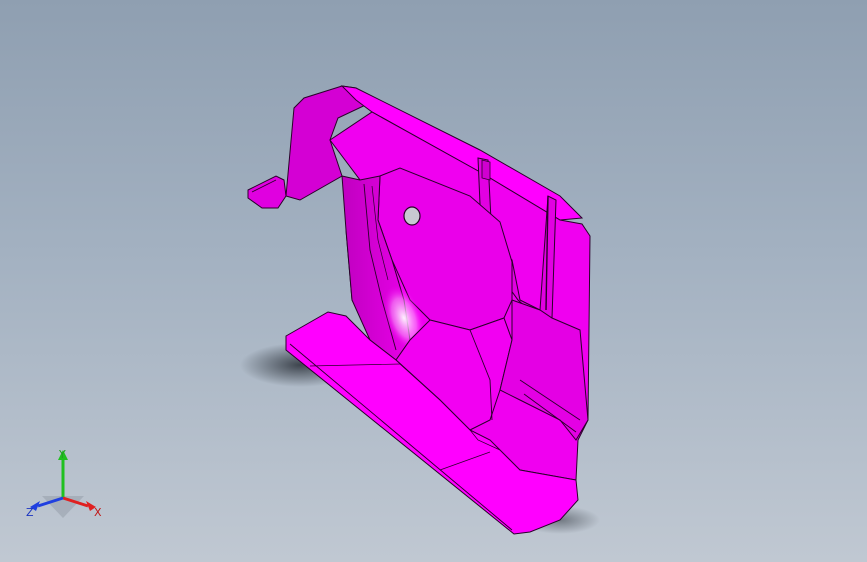 The width and height of the screenshot is (867, 562). I want to click on mounting-hole, so click(412, 216).